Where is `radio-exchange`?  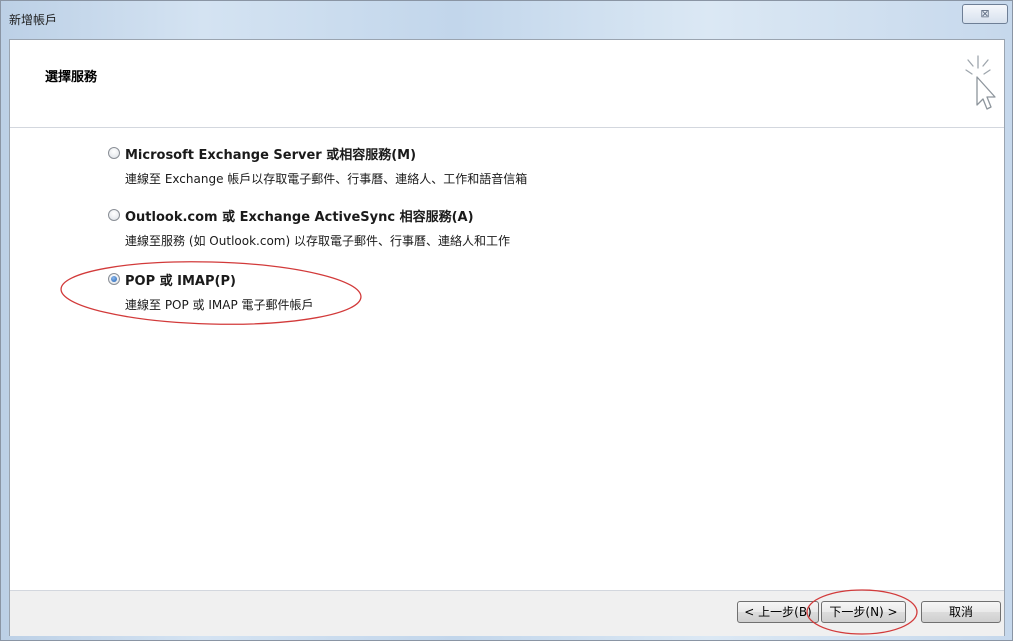 radio-exchange is located at coordinates (114, 153).